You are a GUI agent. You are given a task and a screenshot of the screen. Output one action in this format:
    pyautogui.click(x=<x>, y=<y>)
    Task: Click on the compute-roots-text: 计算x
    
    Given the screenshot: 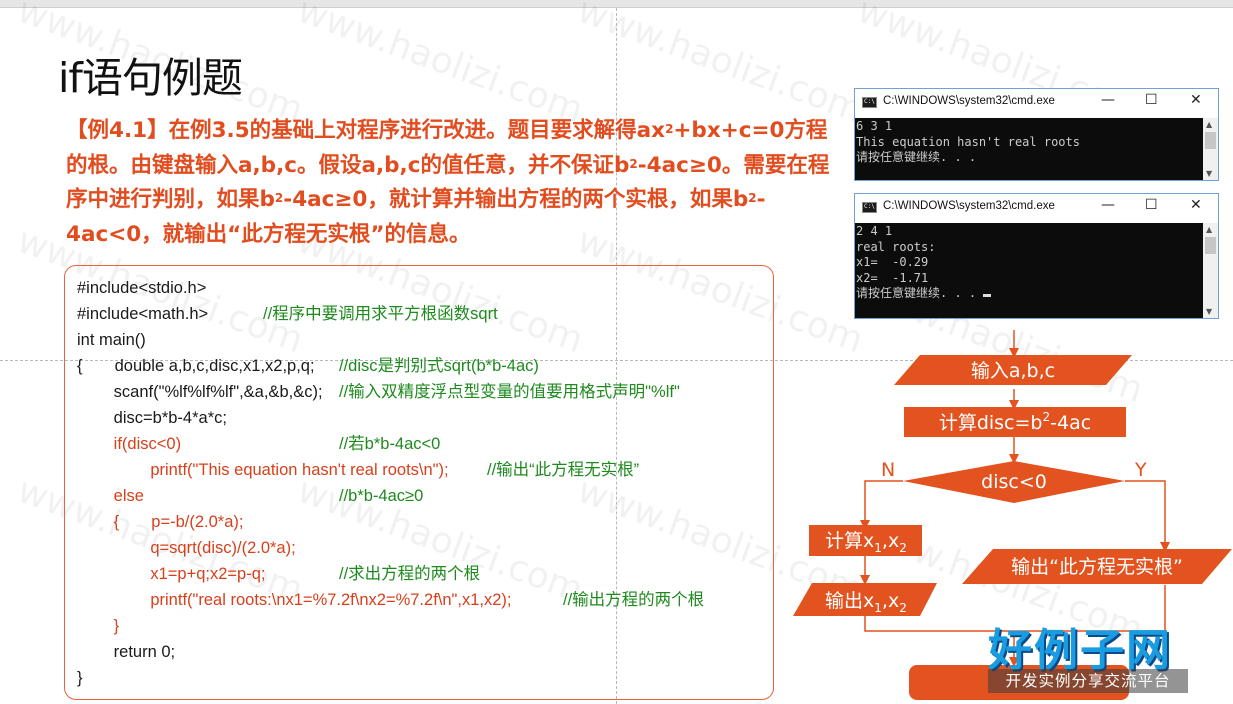 What is the action you would take?
    pyautogui.click(x=849, y=541)
    